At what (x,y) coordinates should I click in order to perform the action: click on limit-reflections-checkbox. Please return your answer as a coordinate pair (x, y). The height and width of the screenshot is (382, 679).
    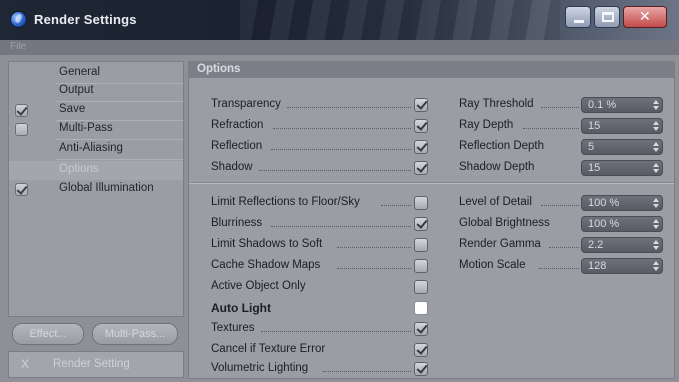
    Looking at the image, I should click on (421, 203).